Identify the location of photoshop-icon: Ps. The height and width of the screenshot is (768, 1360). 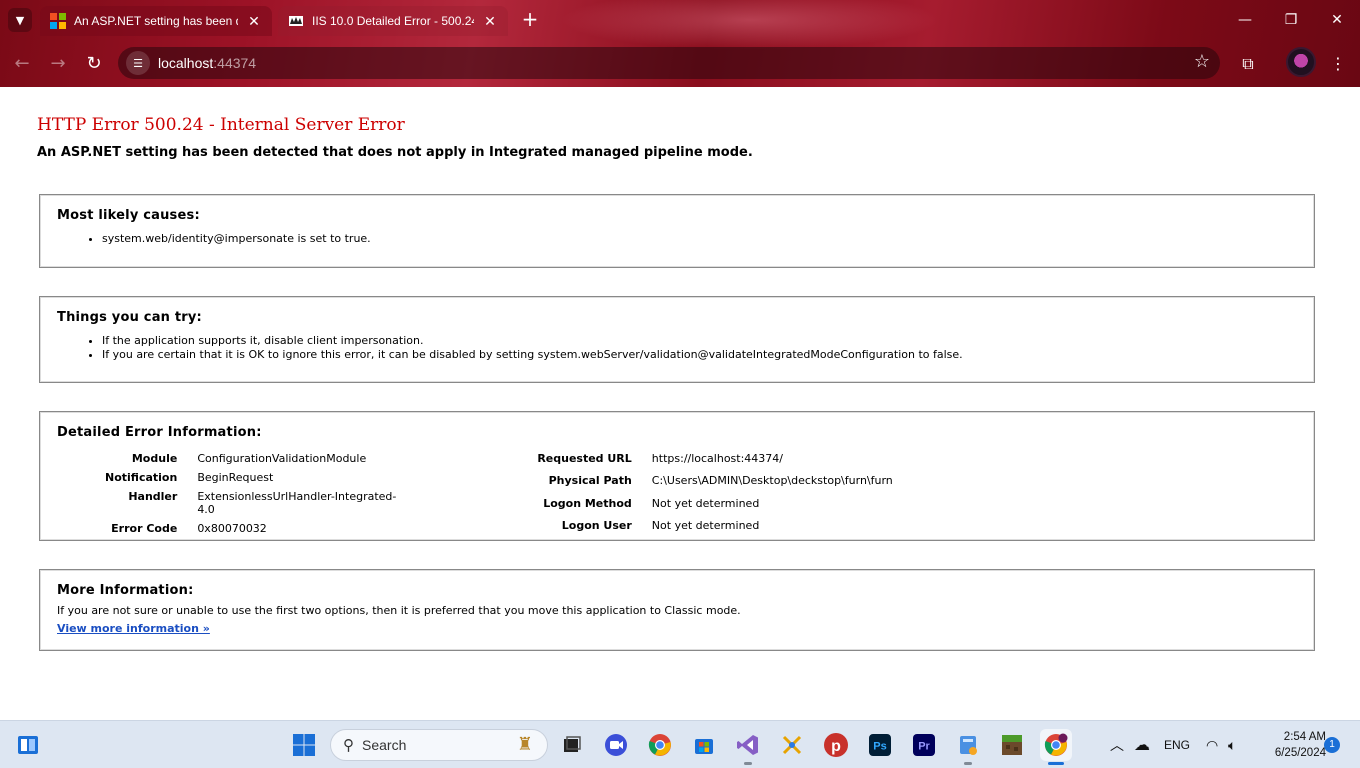
(880, 745).